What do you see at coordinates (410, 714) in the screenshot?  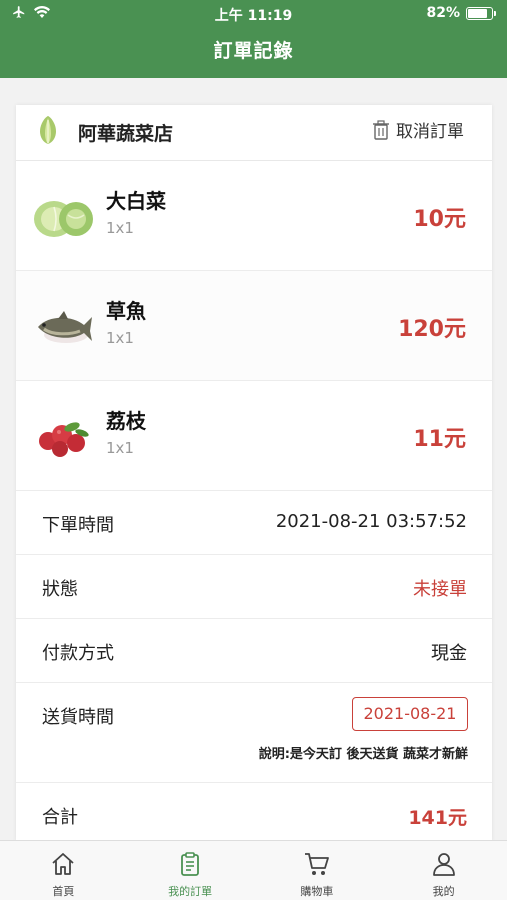 I see `delivery-date-button: 2021-08-21` at bounding box center [410, 714].